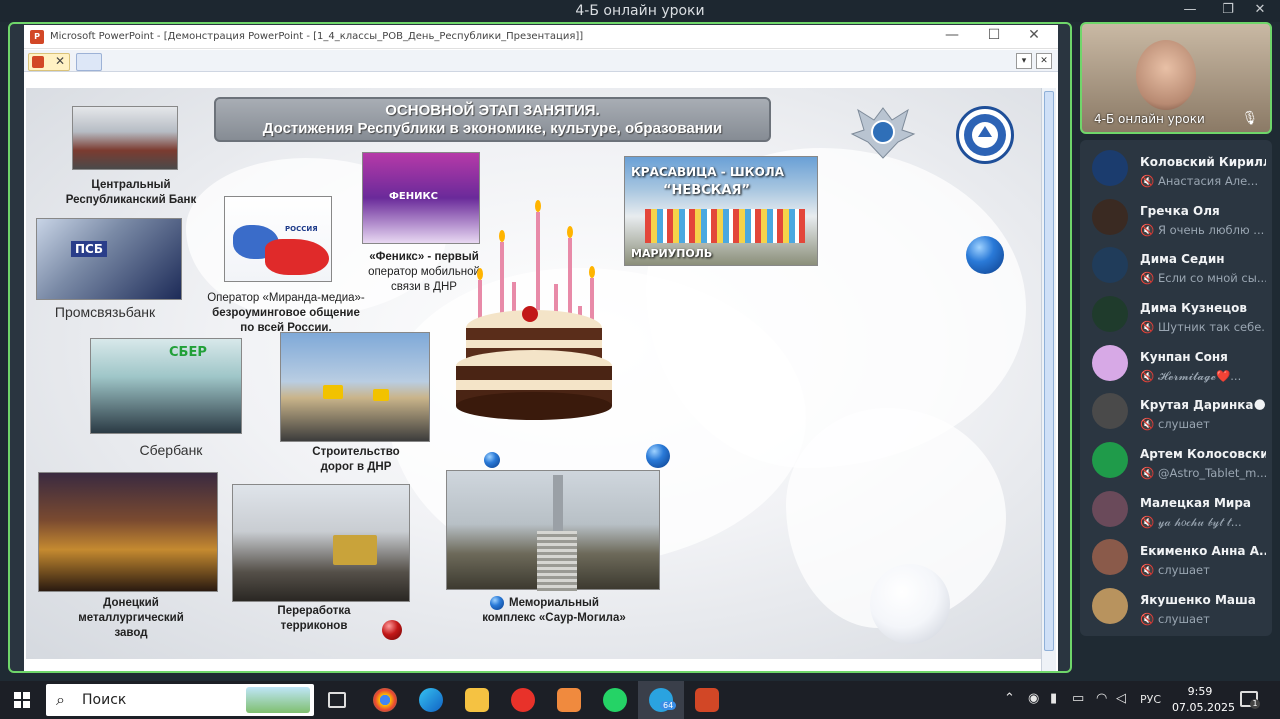  I want to click on sber-sign: СБЕР, so click(188, 352).